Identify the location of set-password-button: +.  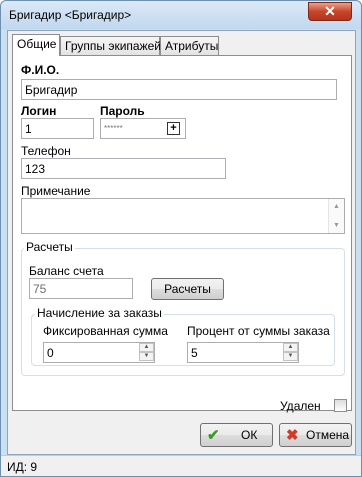
(173, 128).